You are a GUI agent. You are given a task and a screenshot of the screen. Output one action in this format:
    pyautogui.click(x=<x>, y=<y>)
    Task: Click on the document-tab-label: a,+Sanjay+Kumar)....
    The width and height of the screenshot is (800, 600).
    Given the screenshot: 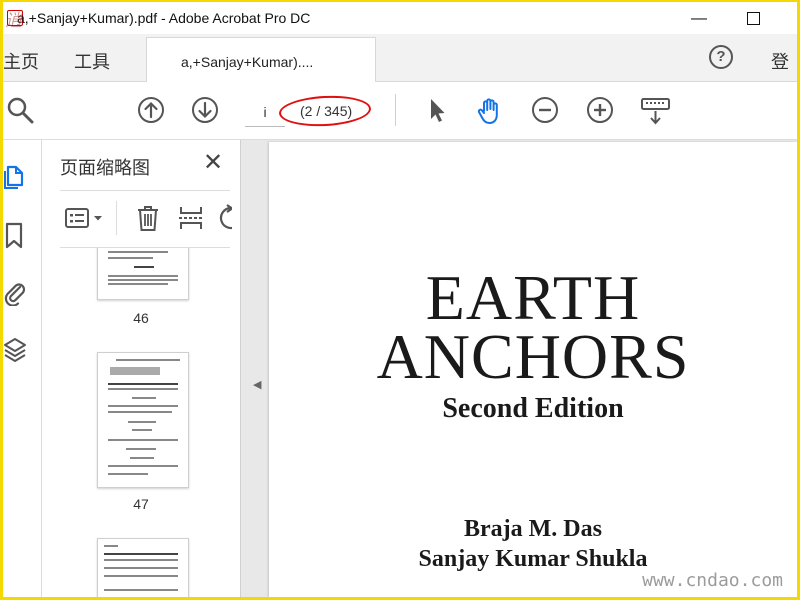 What is the action you would take?
    pyautogui.click(x=247, y=62)
    